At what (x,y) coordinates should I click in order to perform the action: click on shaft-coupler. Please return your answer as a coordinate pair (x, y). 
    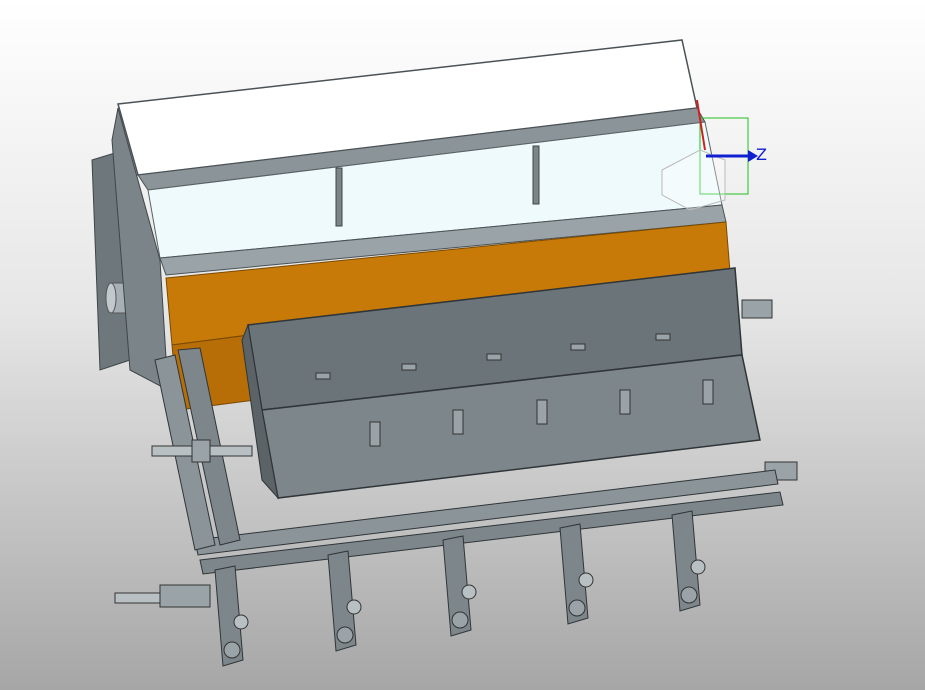
    Looking at the image, I should click on (201, 451).